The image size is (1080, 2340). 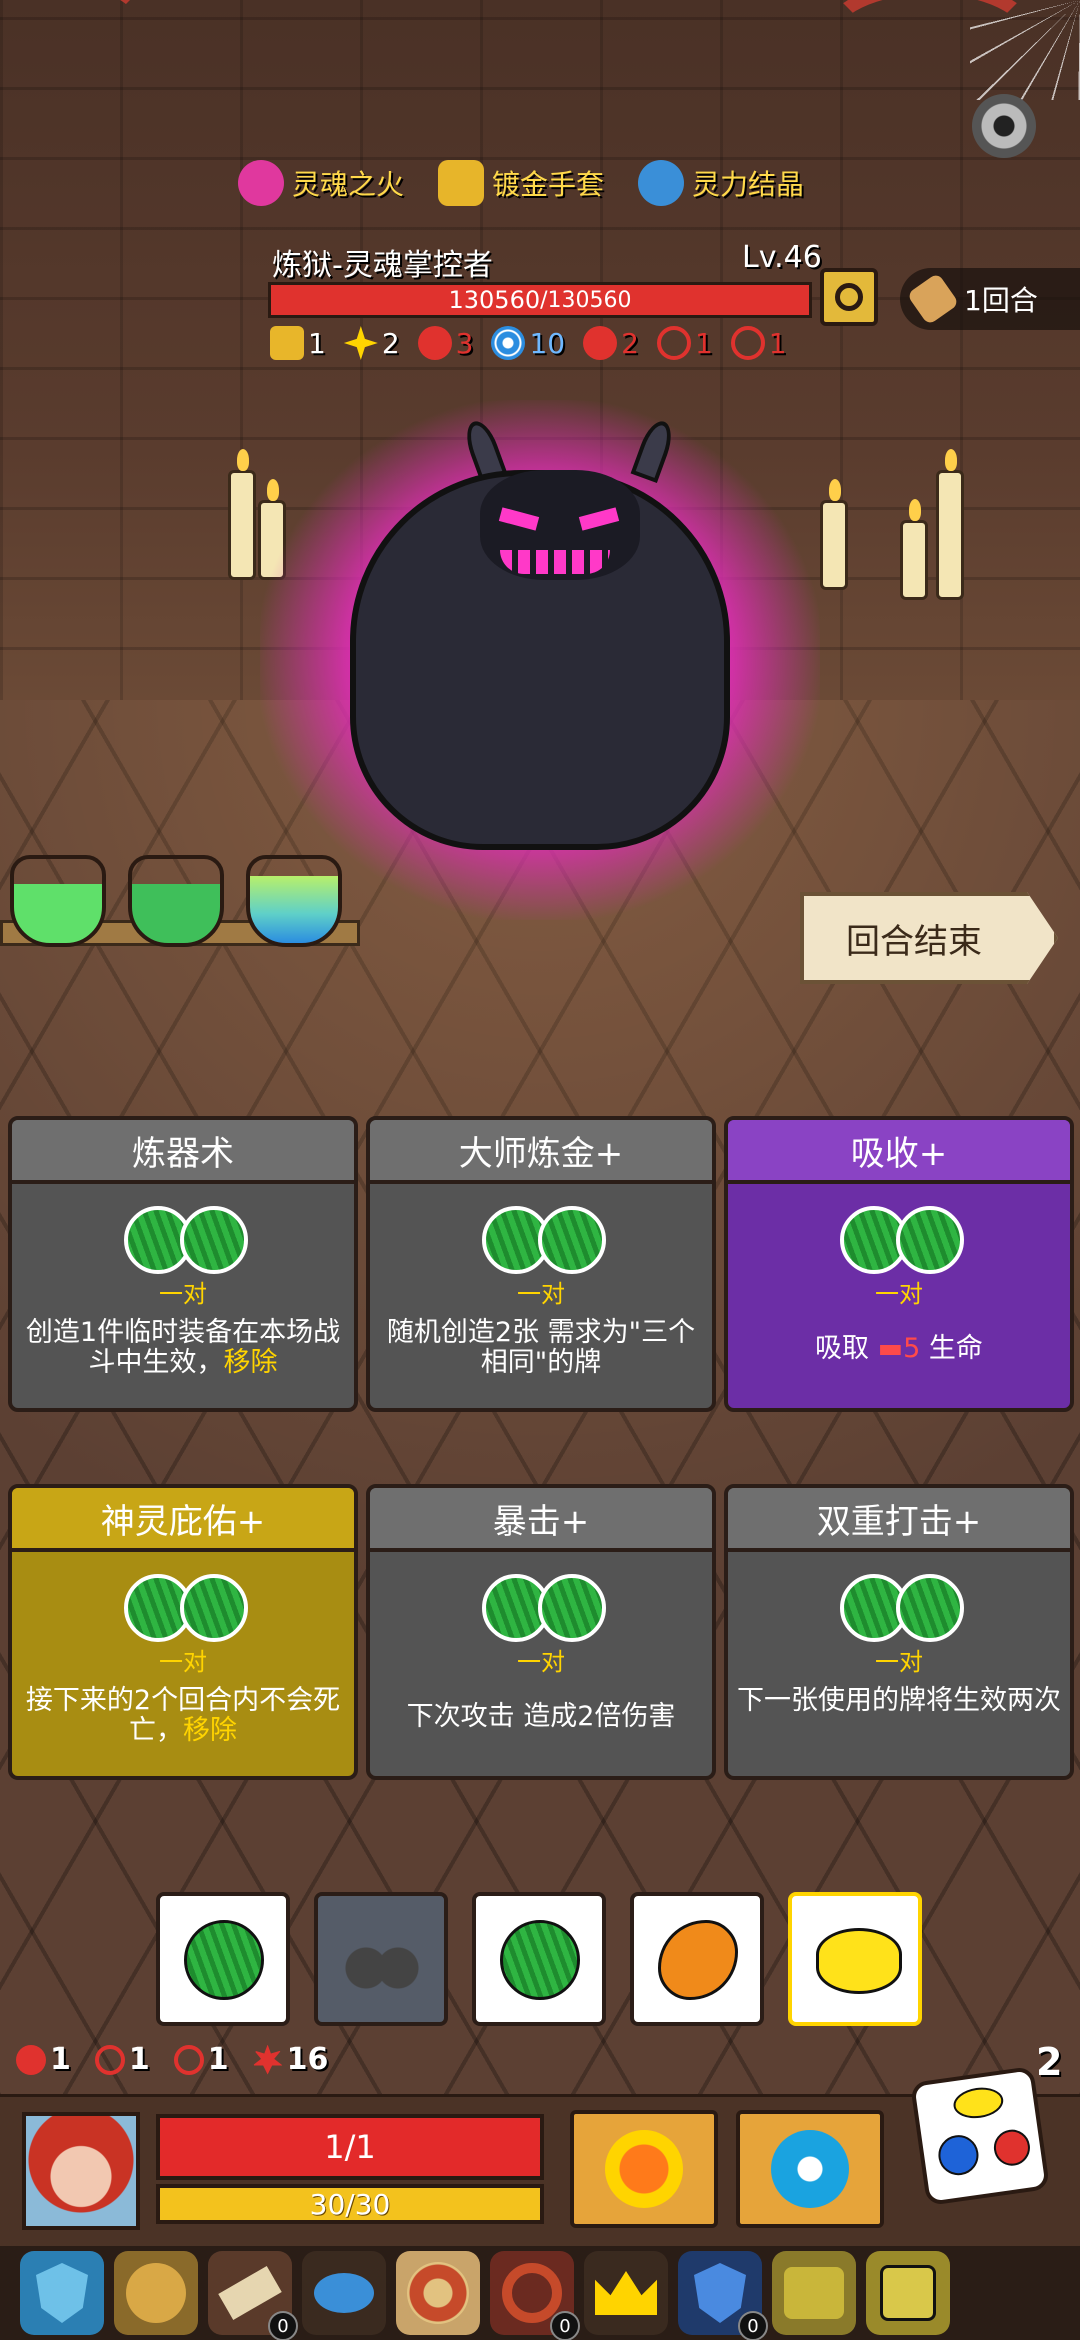 I want to click on slash-icon, so click(x=188, y=2059).